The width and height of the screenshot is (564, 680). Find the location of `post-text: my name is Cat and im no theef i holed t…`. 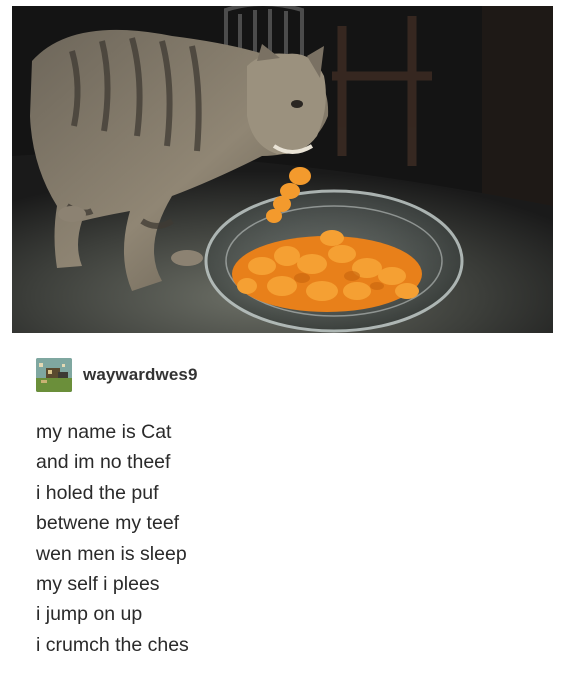

post-text: my name is Cat and im no theef i holed t… is located at coordinates (112, 538).